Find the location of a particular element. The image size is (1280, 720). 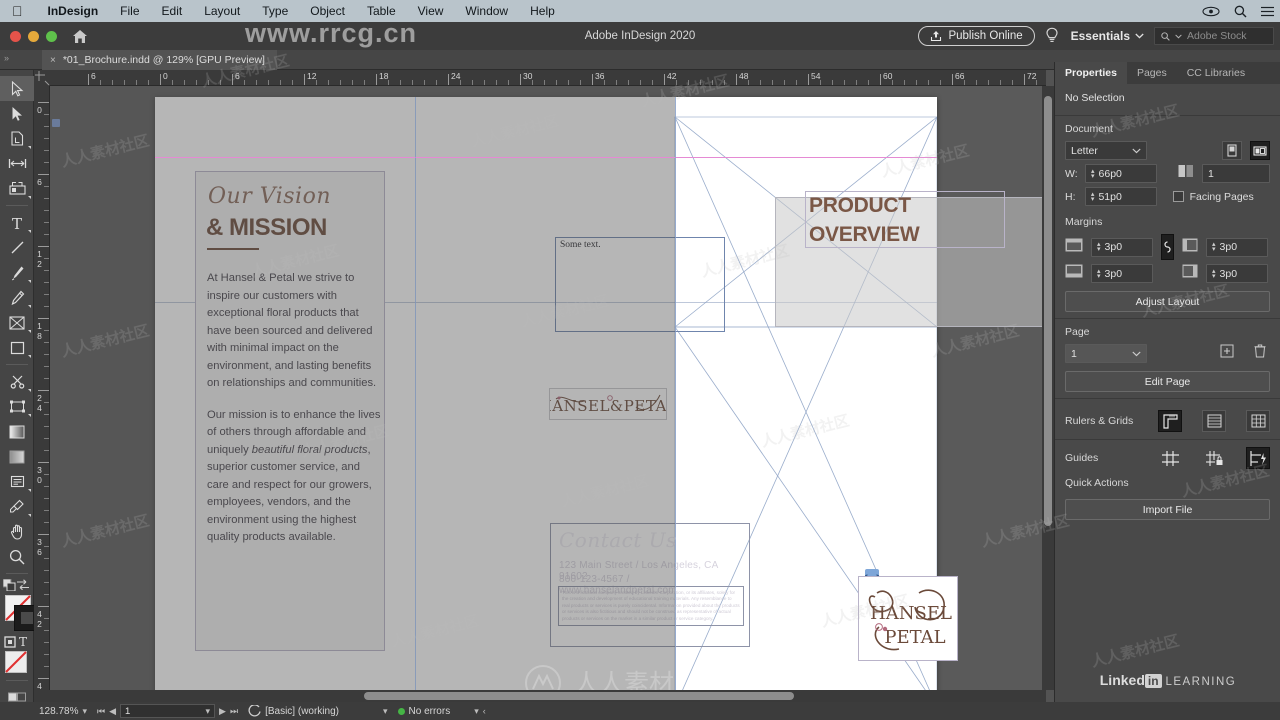

note-tool is located at coordinates (17, 481).